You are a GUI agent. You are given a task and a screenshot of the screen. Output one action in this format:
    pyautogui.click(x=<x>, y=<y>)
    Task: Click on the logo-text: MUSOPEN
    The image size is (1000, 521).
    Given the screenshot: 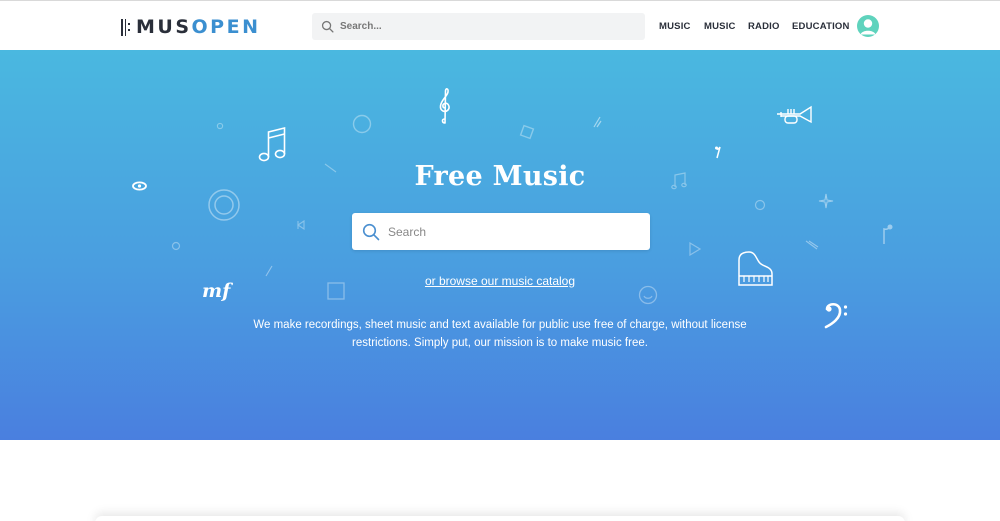 What is the action you would take?
    pyautogui.click(x=198, y=27)
    